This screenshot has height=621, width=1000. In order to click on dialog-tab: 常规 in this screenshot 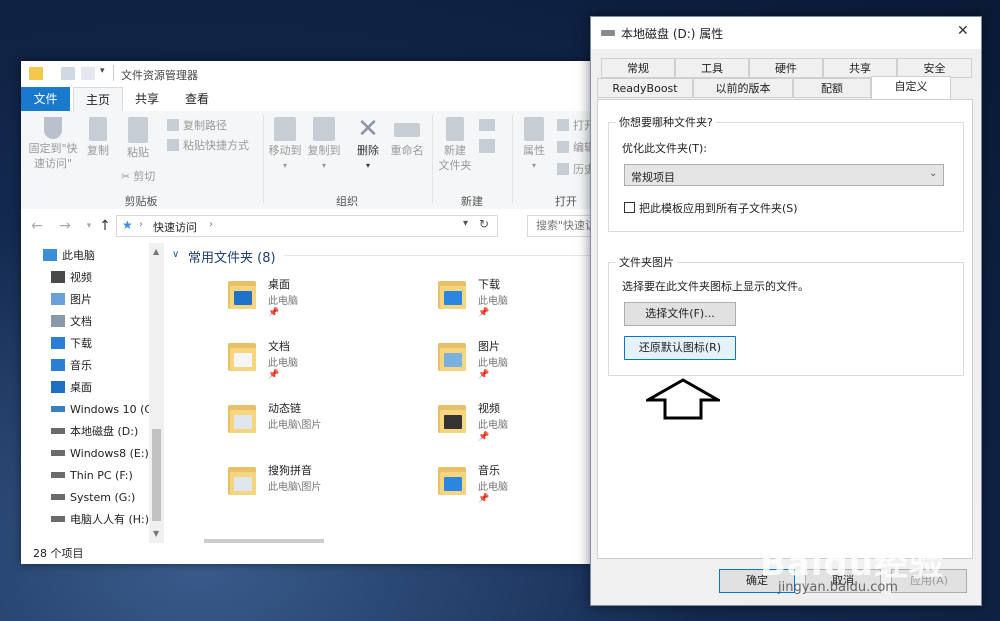, I will do `click(638, 68)`.